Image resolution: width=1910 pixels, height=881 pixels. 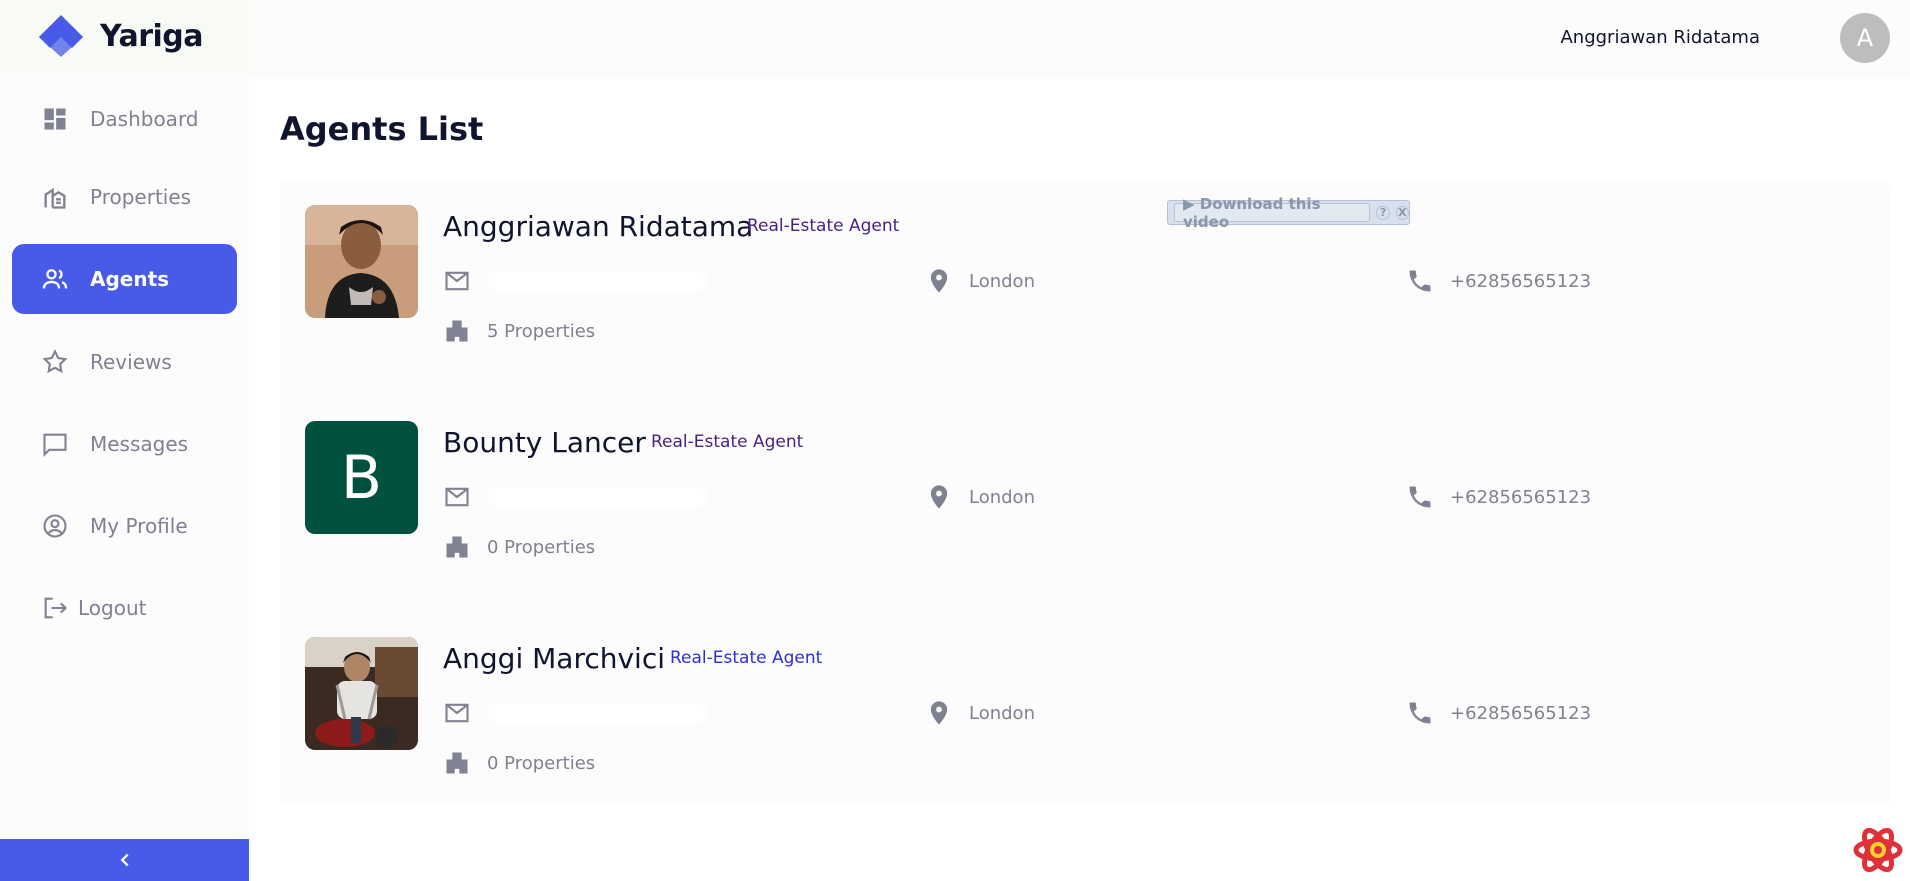 What do you see at coordinates (1865, 38) in the screenshot?
I see `avatar: A` at bounding box center [1865, 38].